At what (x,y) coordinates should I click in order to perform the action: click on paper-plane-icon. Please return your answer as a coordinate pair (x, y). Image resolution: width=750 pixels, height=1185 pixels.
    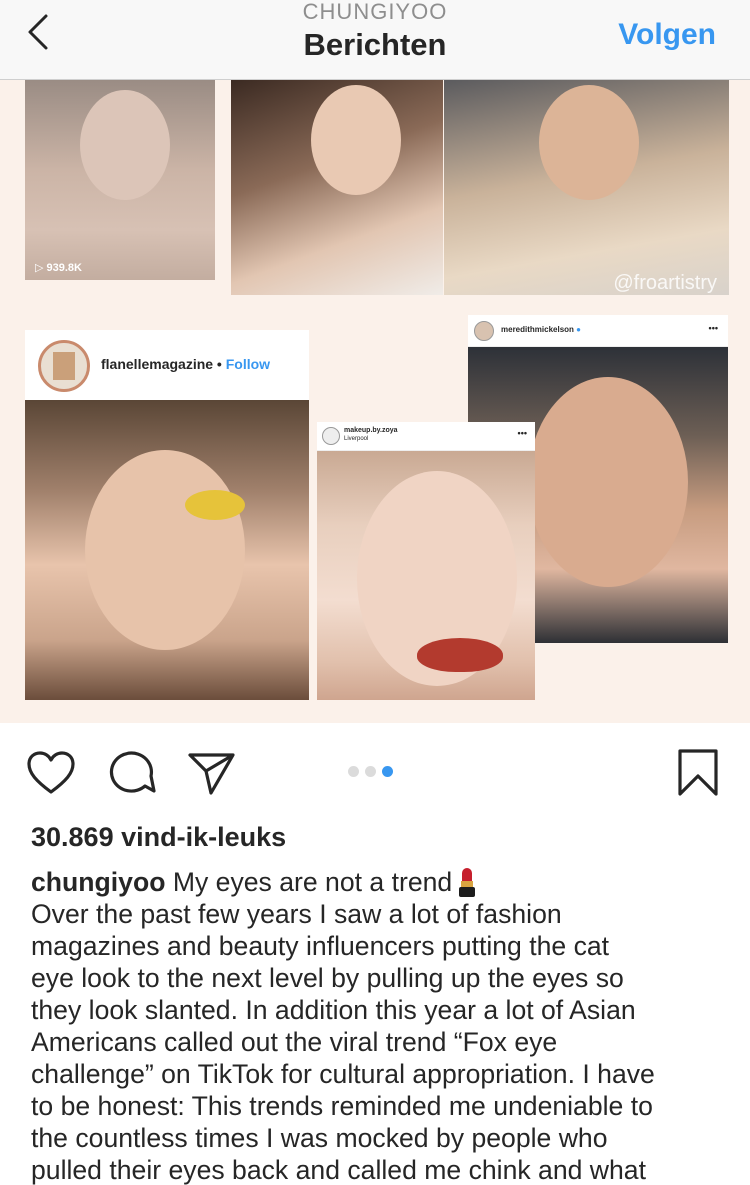
    Looking at the image, I should click on (211, 774).